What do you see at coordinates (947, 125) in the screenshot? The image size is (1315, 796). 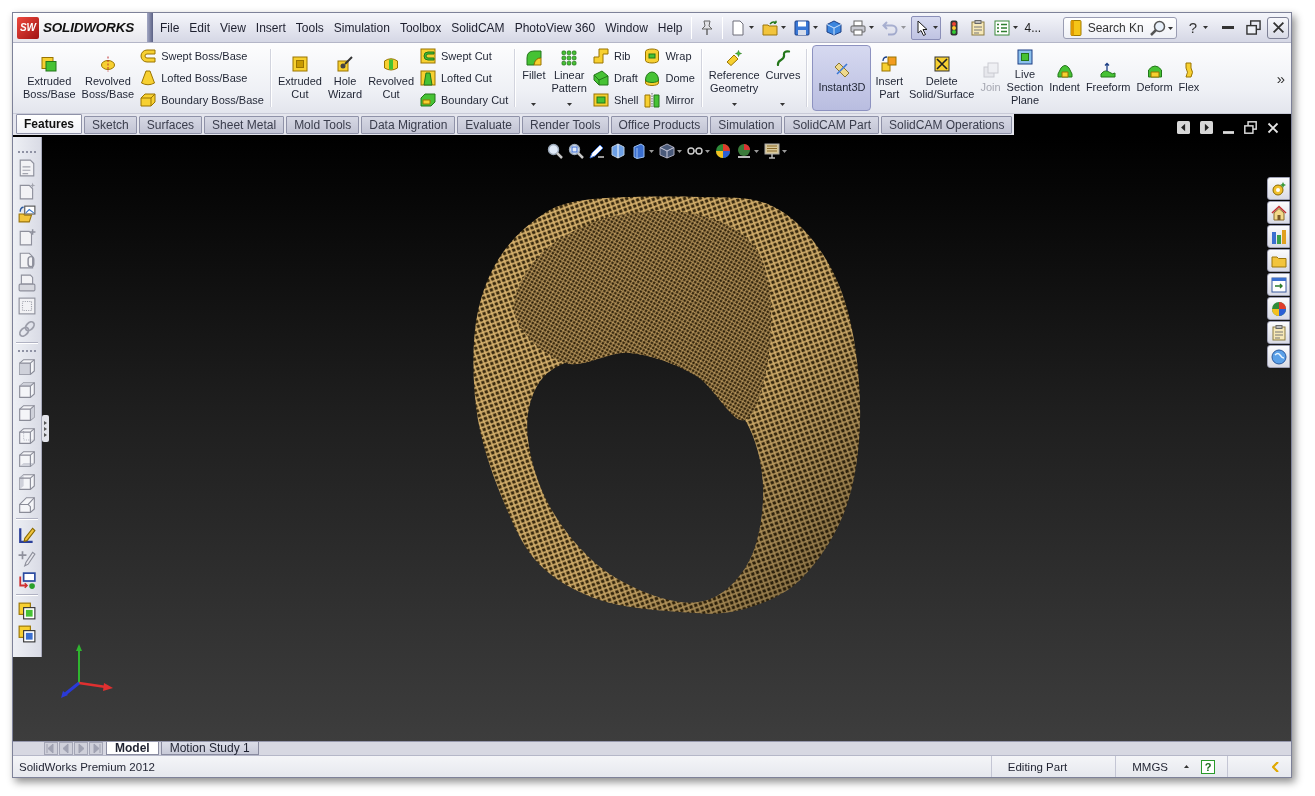 I see `tab: SolidCAM Operations` at bounding box center [947, 125].